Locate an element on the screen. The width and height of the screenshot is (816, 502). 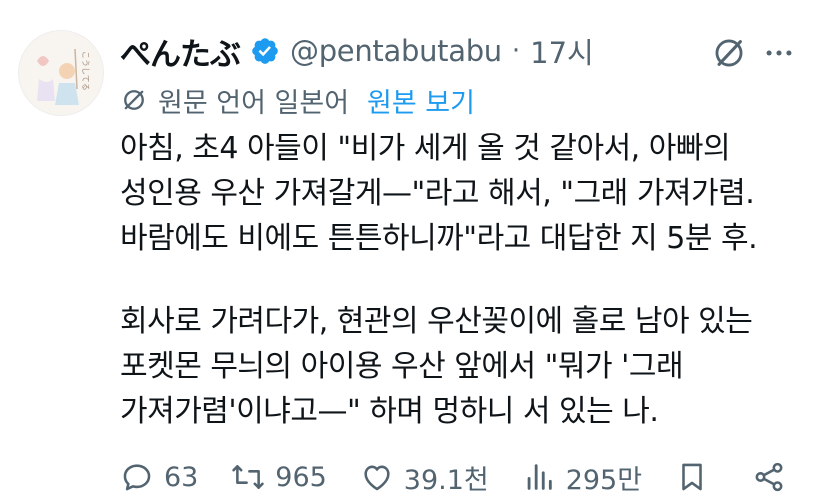
like-count: 39.1천 is located at coordinates (446, 480).